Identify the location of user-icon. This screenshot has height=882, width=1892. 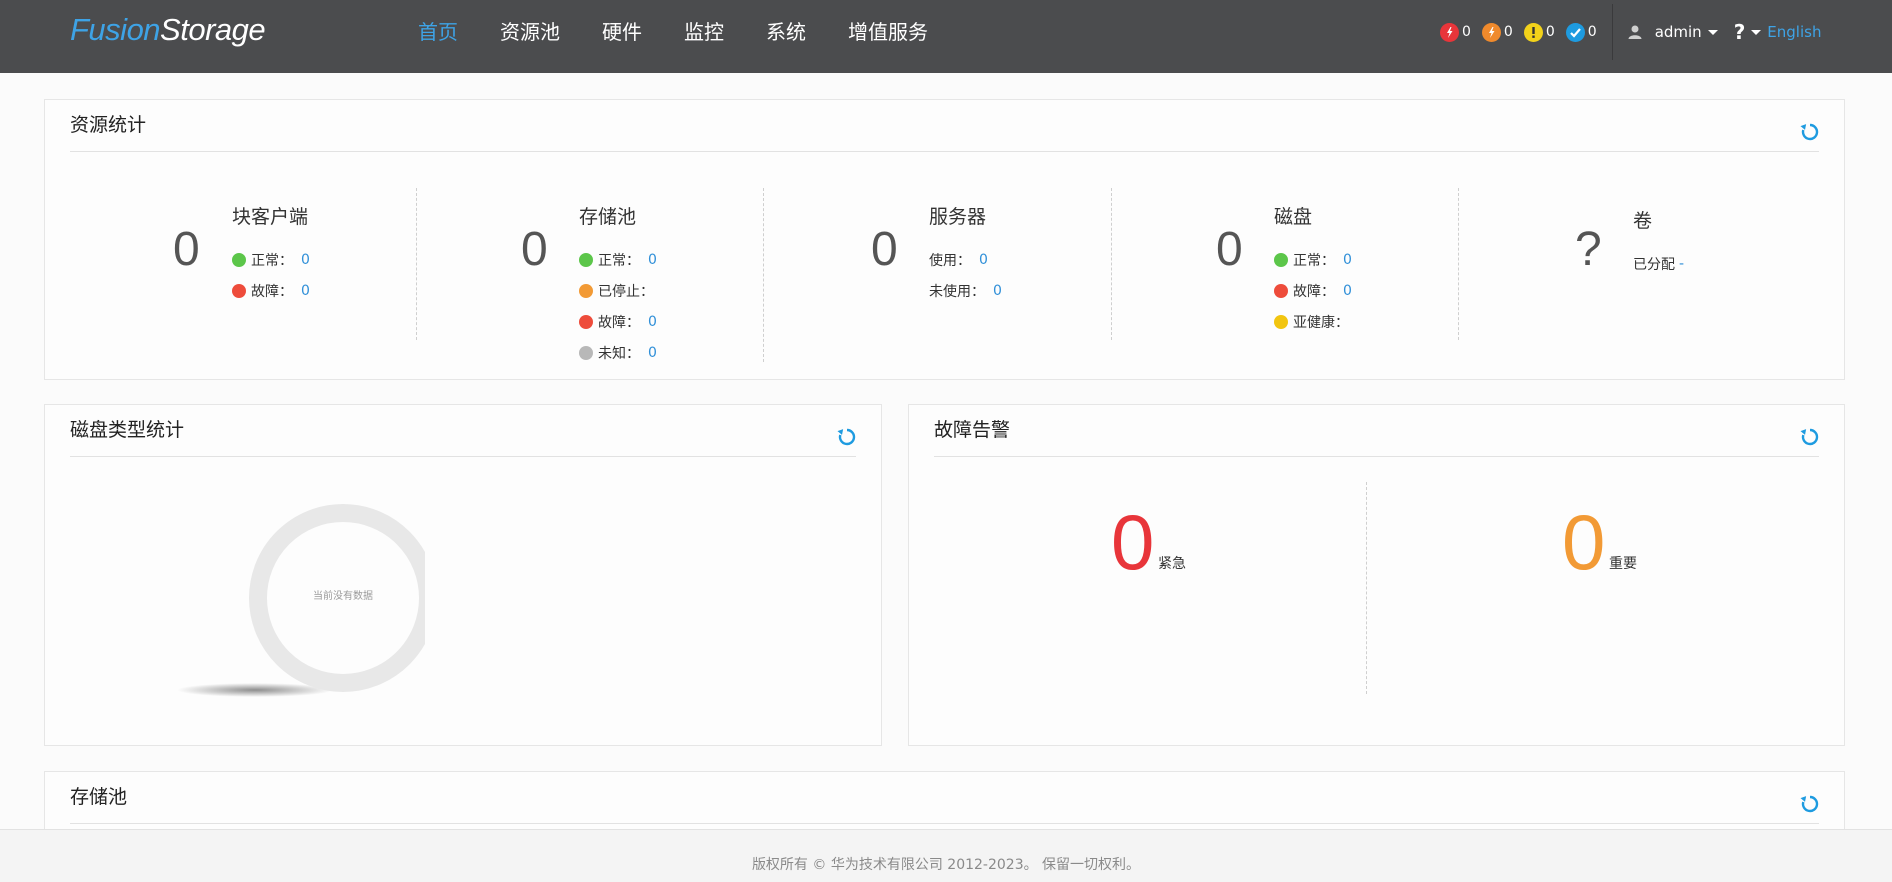
(1635, 32).